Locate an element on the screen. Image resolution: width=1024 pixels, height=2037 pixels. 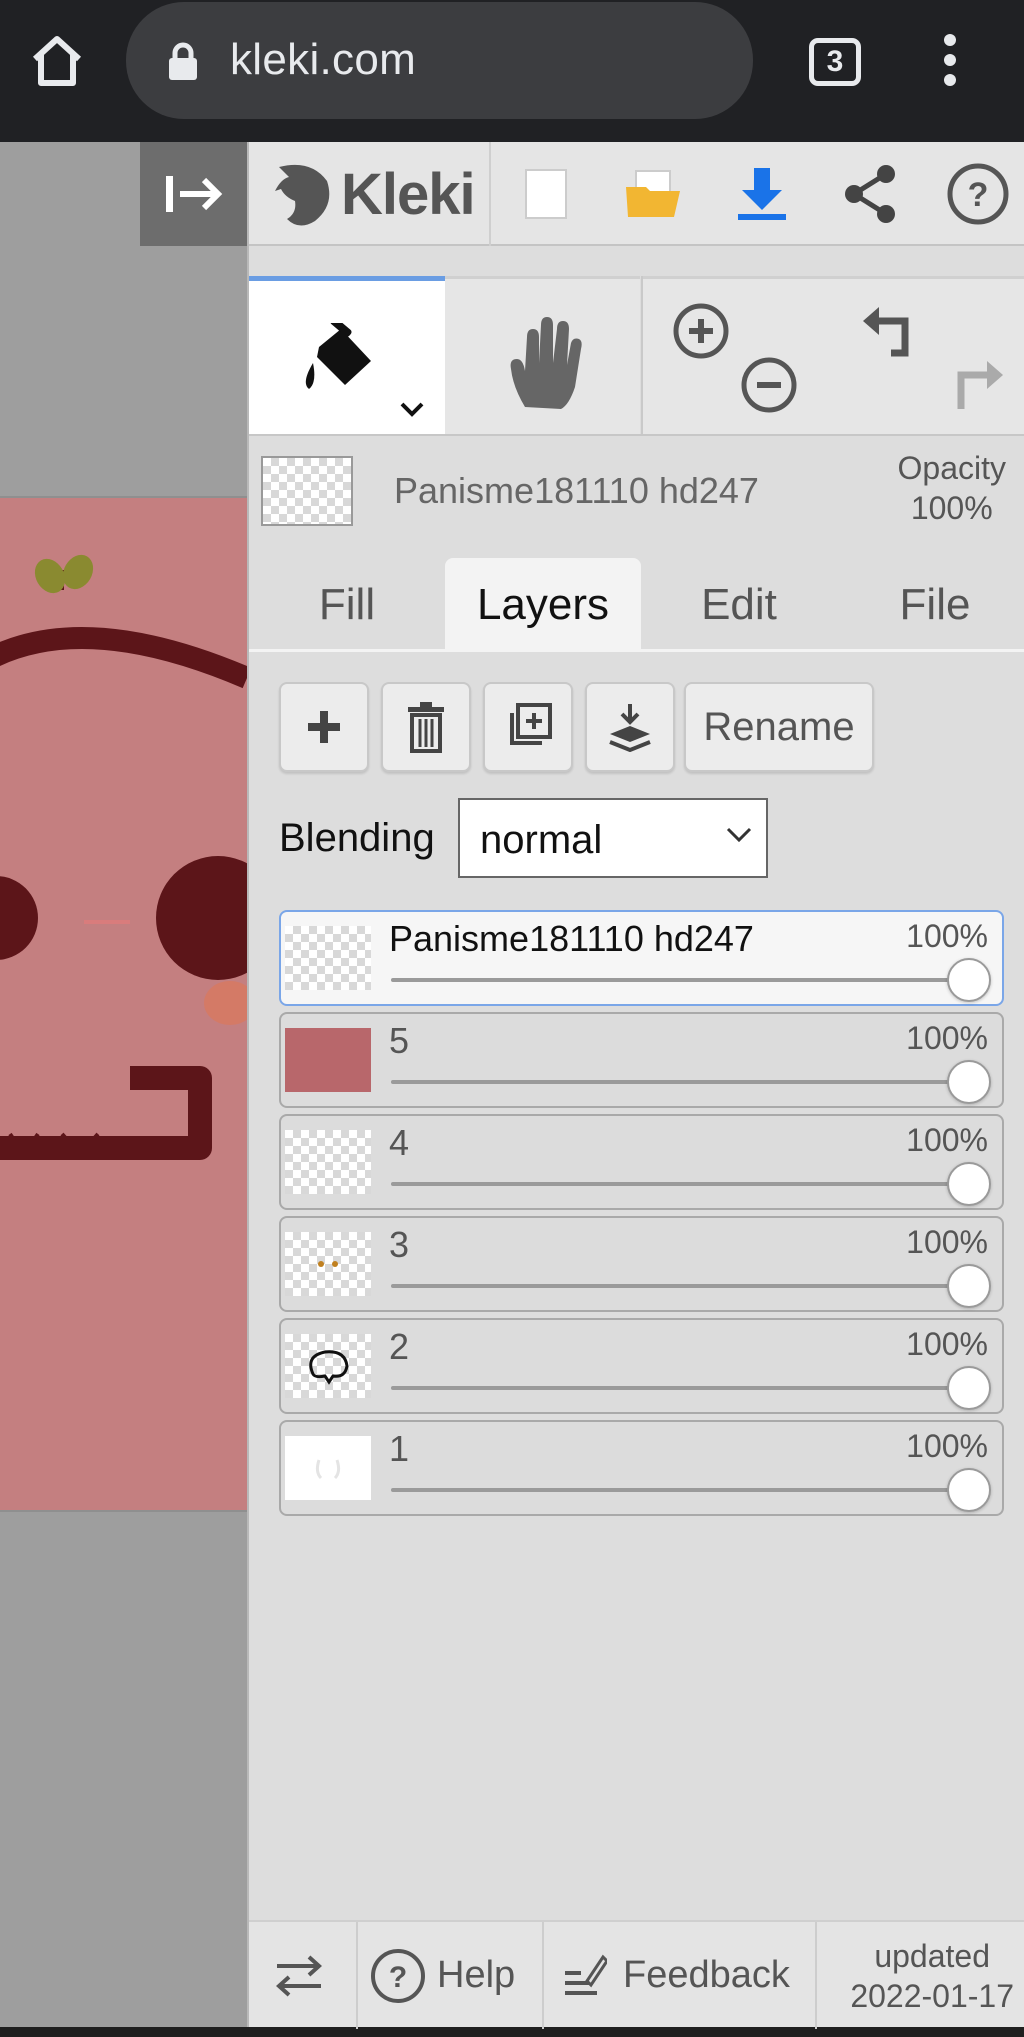
layer-name: 2 is located at coordinates (399, 1346).